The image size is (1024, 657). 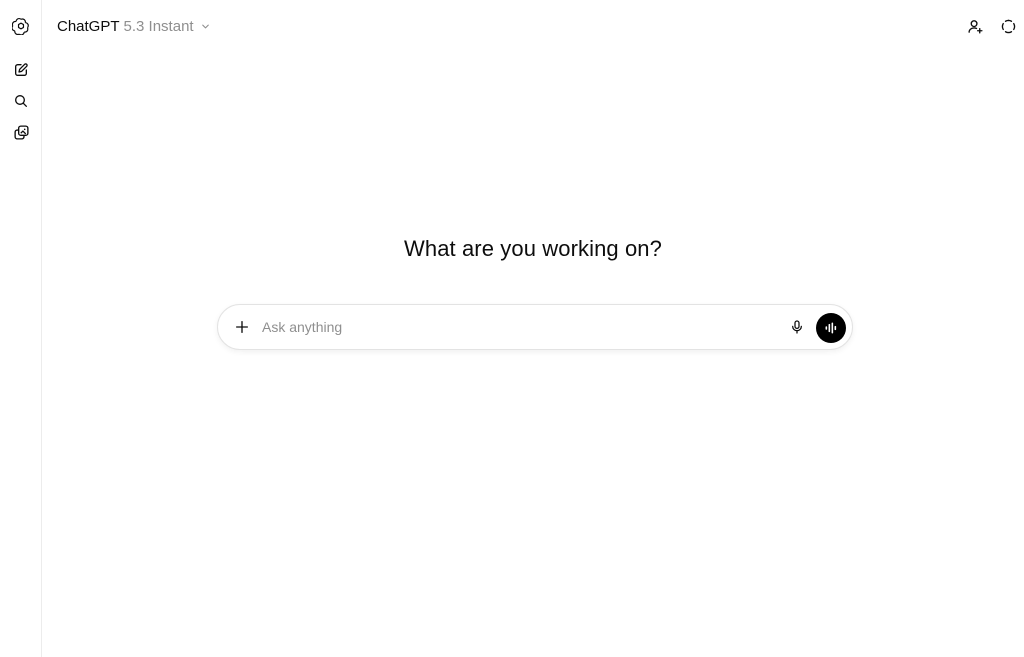 I want to click on model-name: ChatGPT, so click(x=88, y=26).